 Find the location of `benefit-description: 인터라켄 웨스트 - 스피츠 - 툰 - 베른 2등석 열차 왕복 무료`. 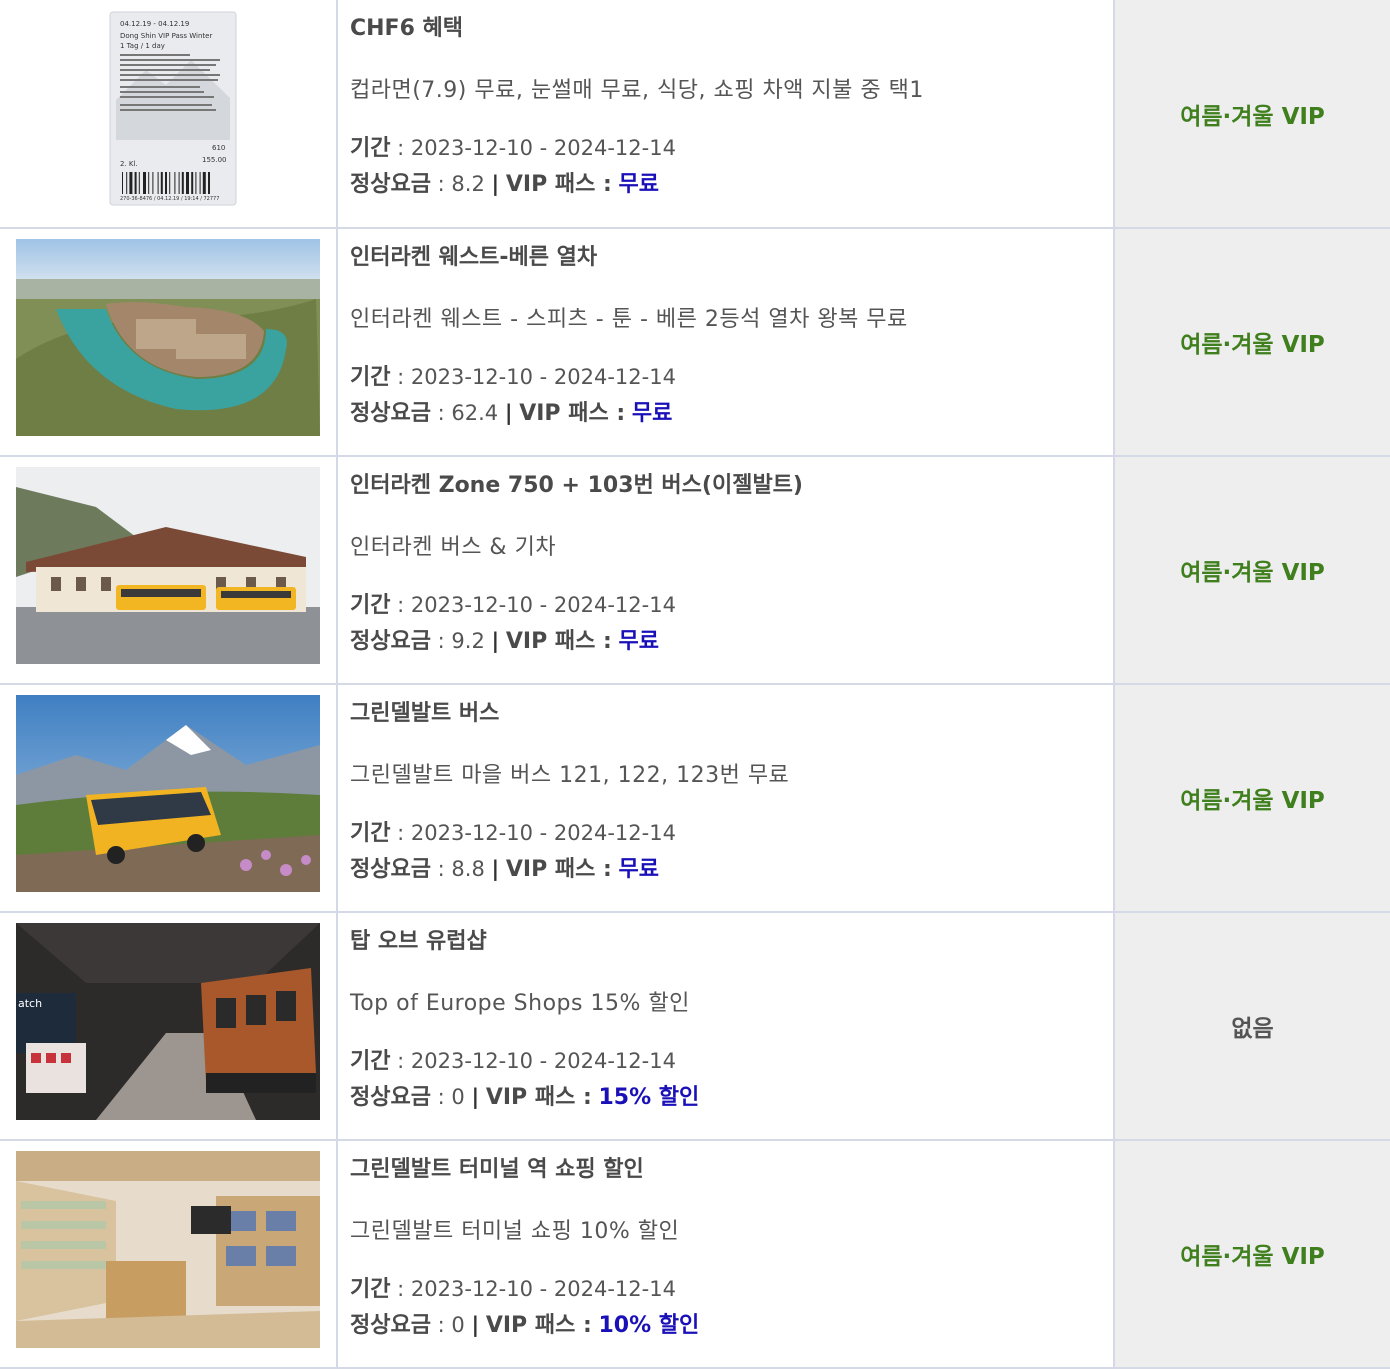

benefit-description: 인터라켄 웨스트 - 스피츠 - 툰 - 베른 2등석 열차 왕복 무료 is located at coordinates (629, 319).